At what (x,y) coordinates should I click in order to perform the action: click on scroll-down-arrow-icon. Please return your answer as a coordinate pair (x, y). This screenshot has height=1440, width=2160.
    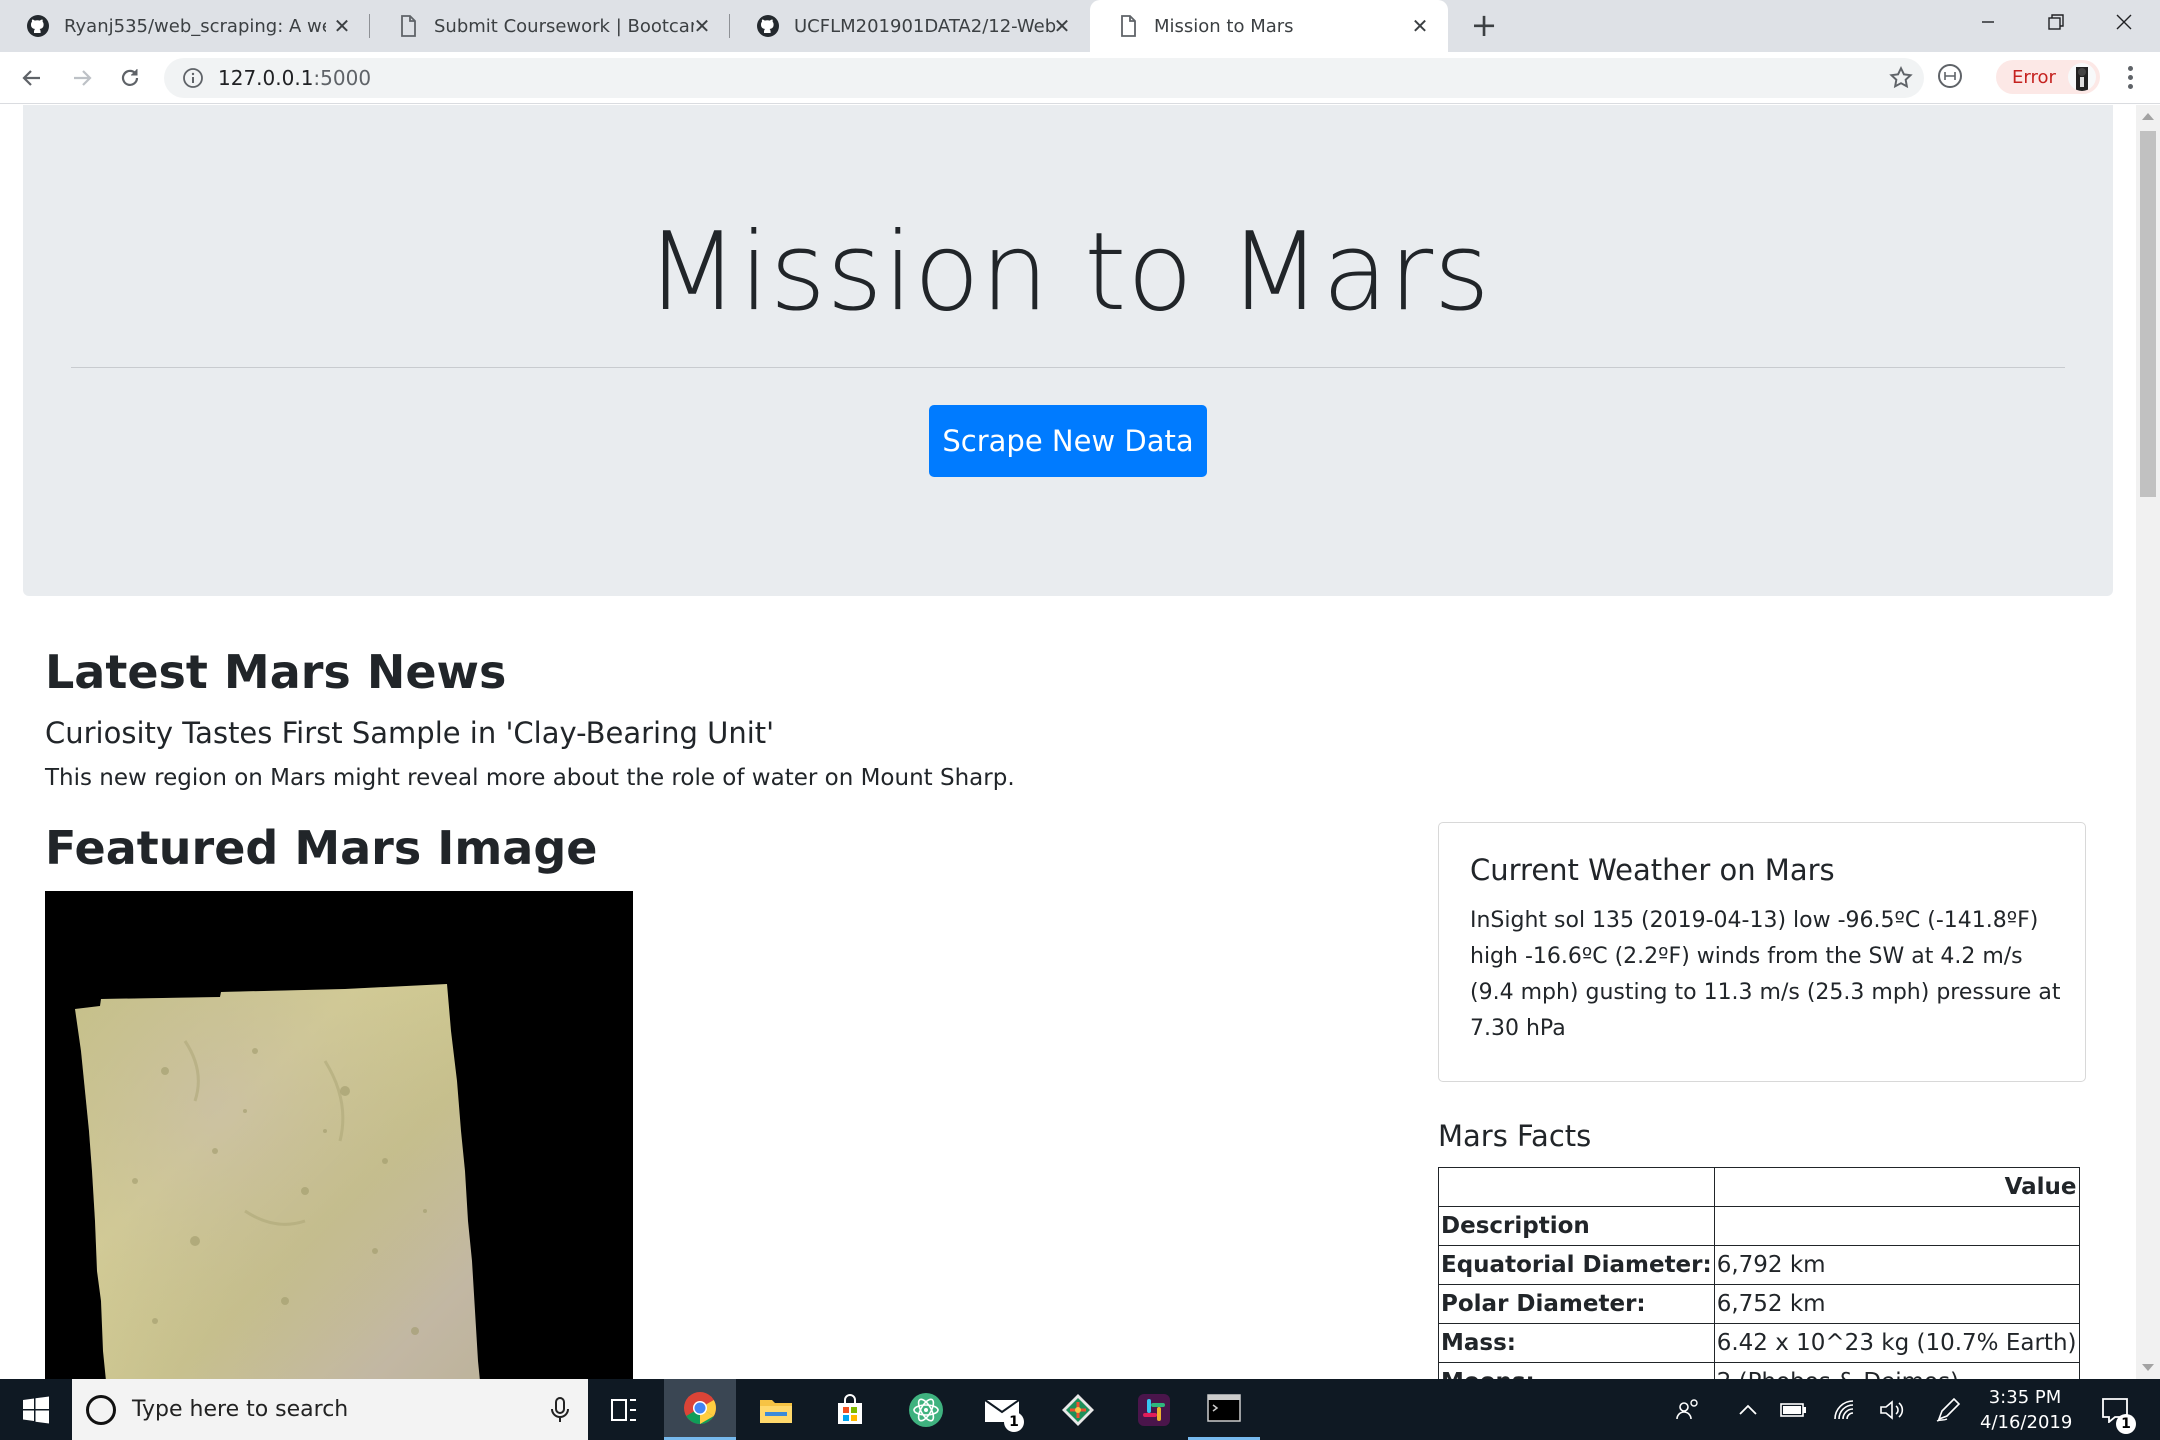
    Looking at the image, I should click on (2148, 1367).